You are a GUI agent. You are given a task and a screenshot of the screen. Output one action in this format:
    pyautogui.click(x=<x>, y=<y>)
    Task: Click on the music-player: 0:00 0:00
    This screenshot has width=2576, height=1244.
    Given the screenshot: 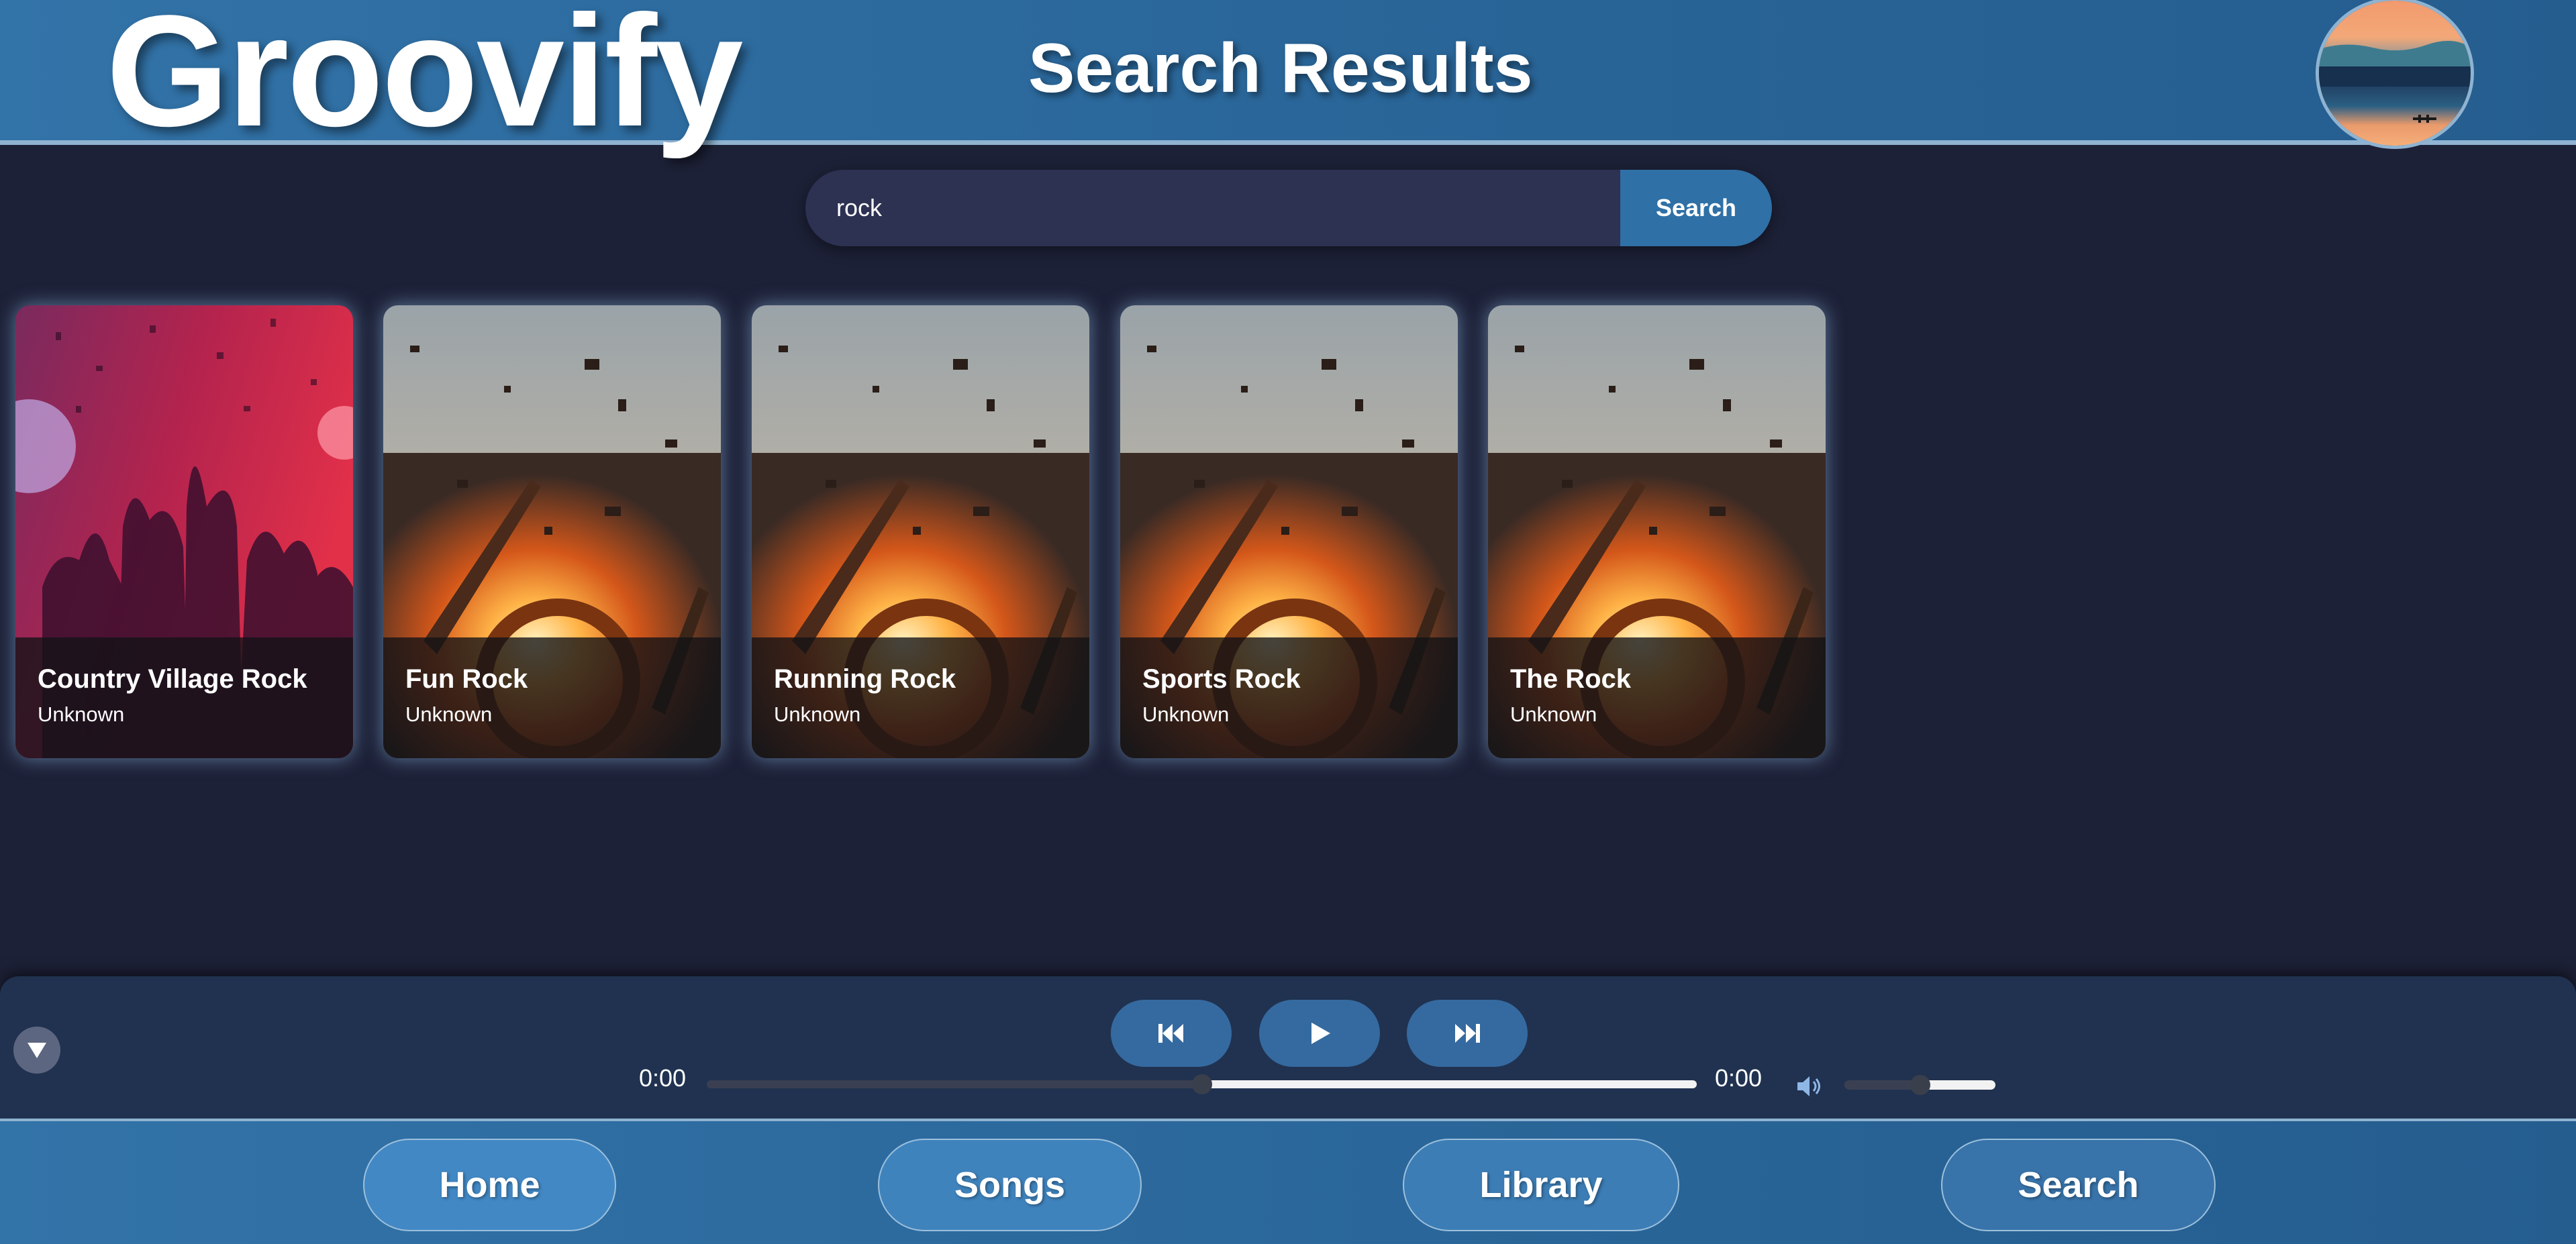 What is the action you would take?
    pyautogui.click(x=1288, y=1047)
    